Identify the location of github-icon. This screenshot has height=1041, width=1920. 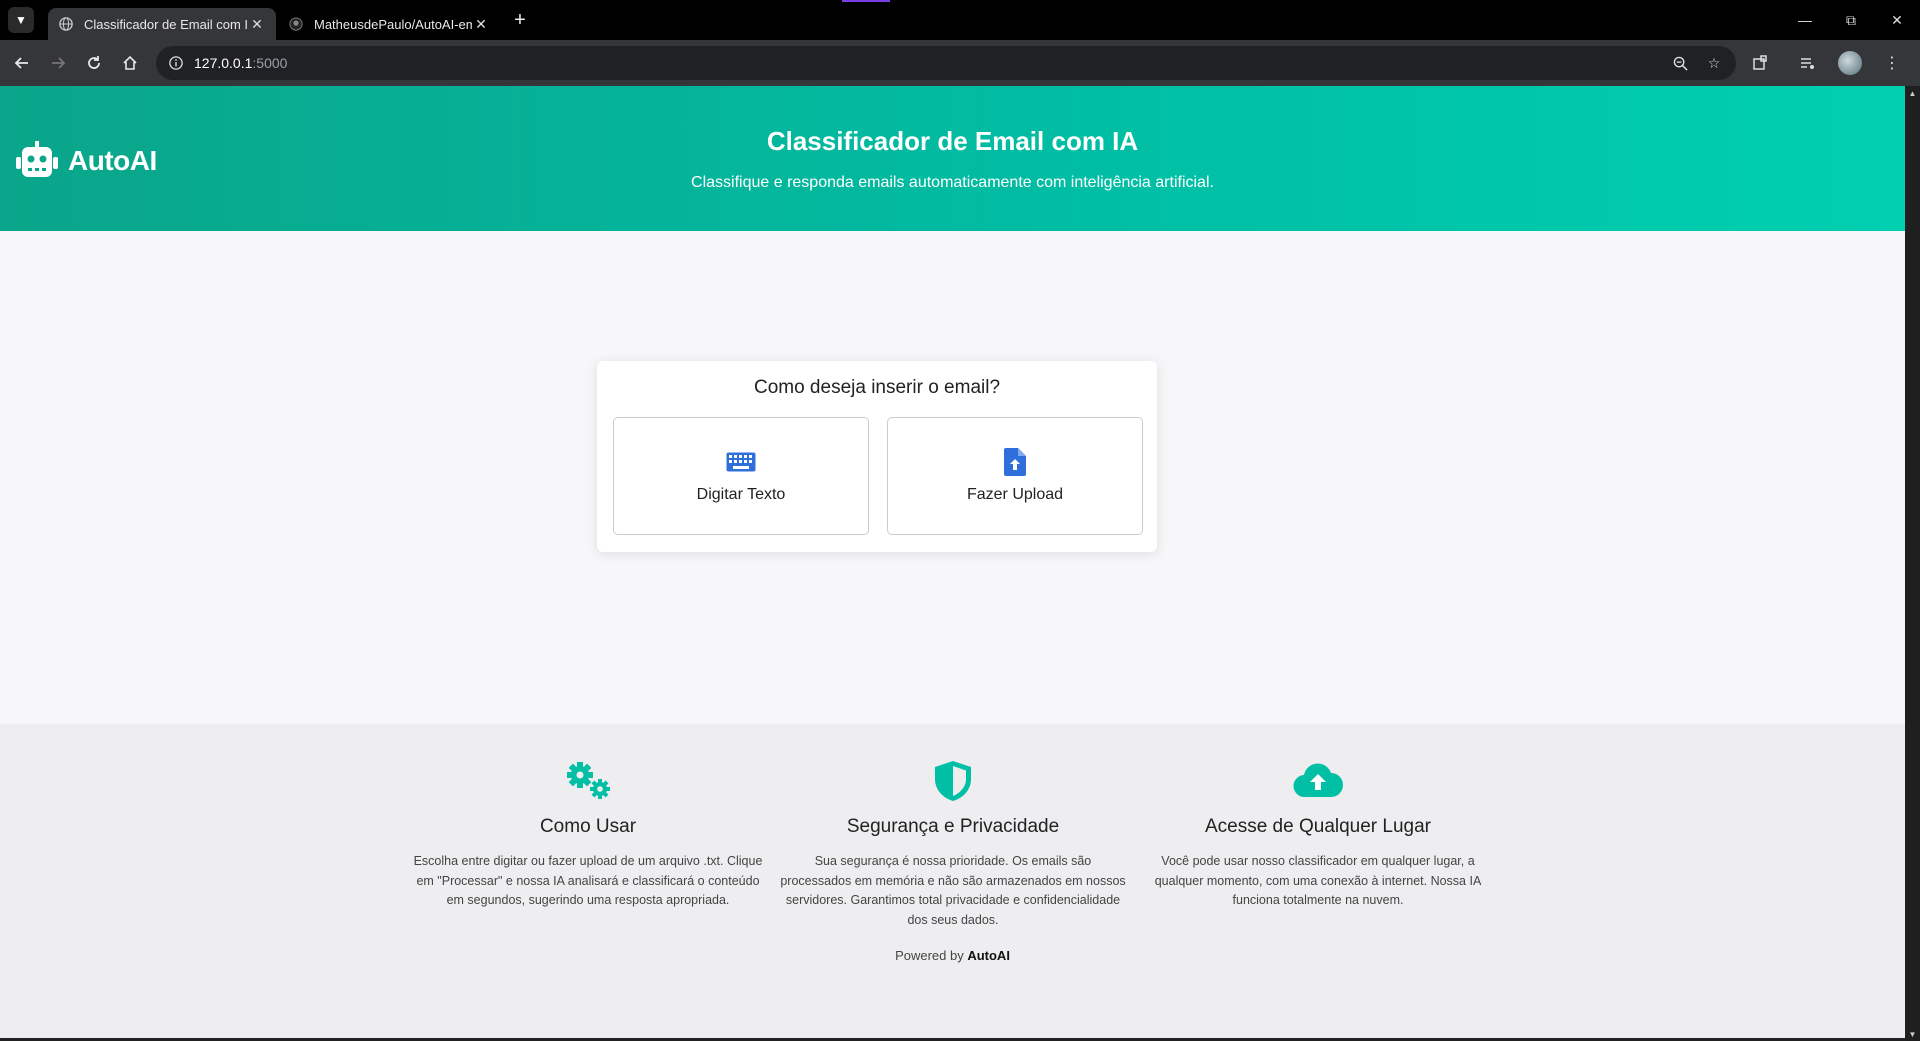
(296, 24).